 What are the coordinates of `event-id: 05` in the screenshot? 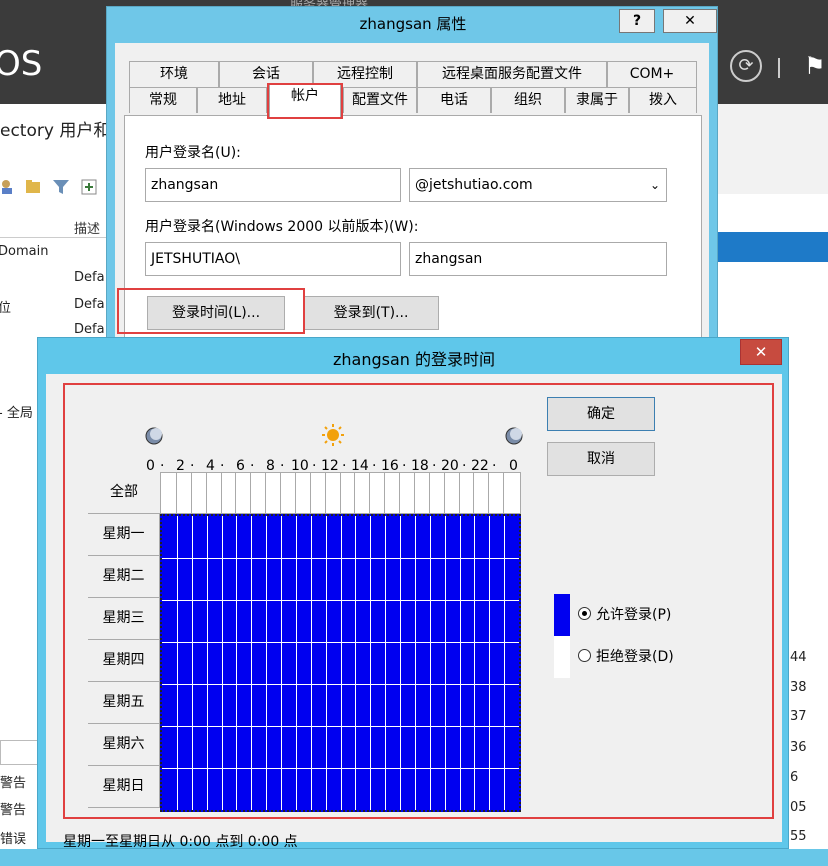 It's located at (798, 807).